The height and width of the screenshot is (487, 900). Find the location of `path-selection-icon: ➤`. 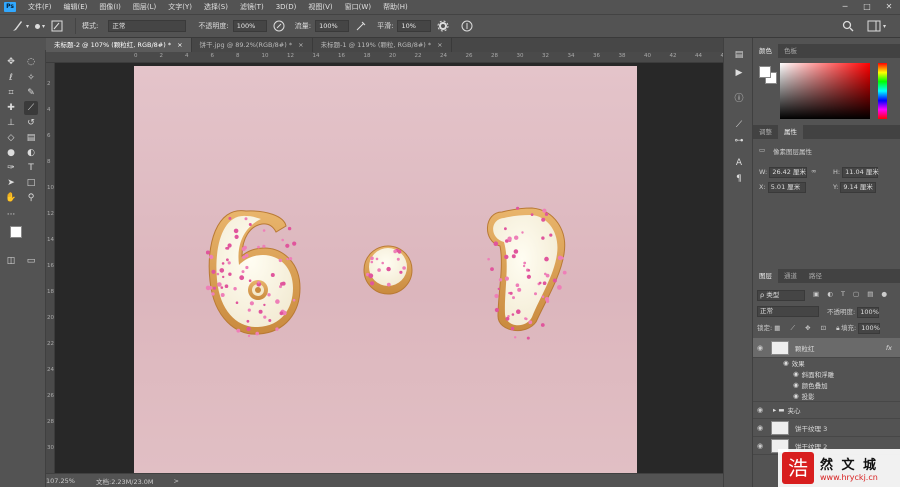

path-selection-icon: ➤ is located at coordinates (11, 183).